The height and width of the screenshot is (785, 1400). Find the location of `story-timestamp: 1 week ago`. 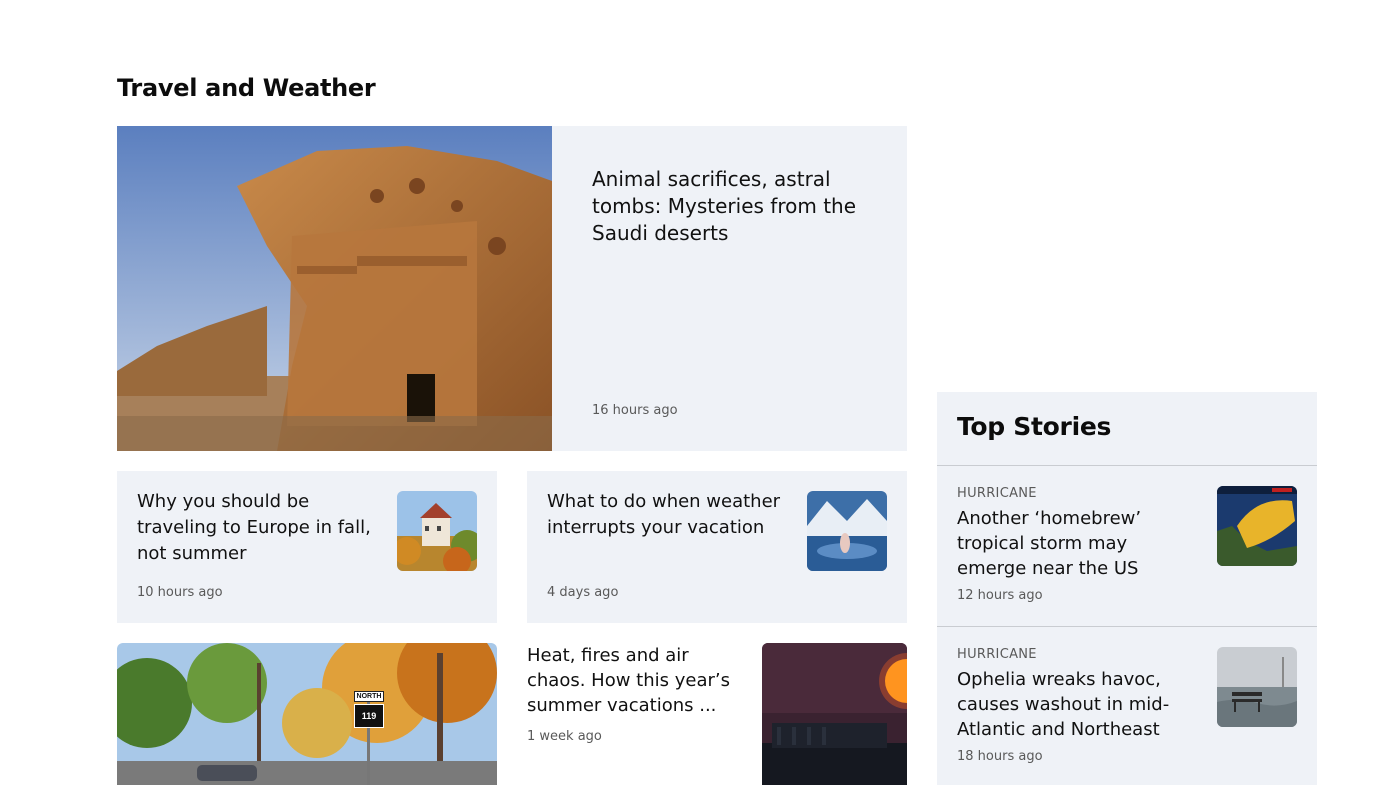

story-timestamp: 1 week ago is located at coordinates (564, 736).